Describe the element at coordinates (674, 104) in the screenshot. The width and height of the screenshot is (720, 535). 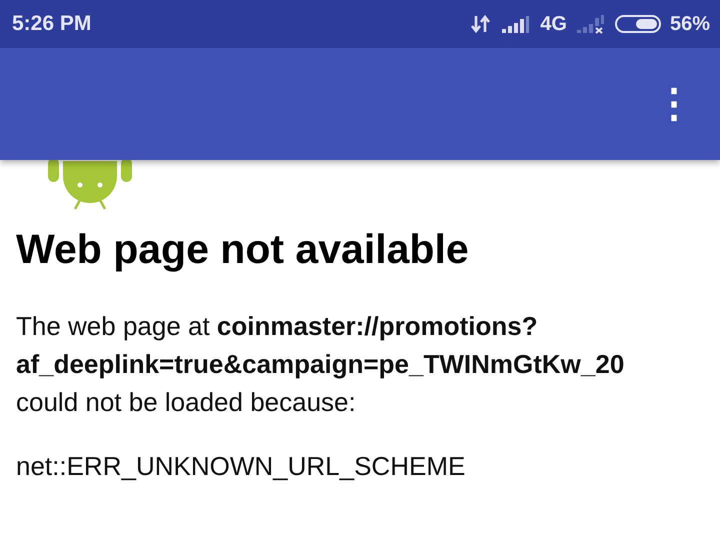
I see `menu-button: ⋮` at that location.